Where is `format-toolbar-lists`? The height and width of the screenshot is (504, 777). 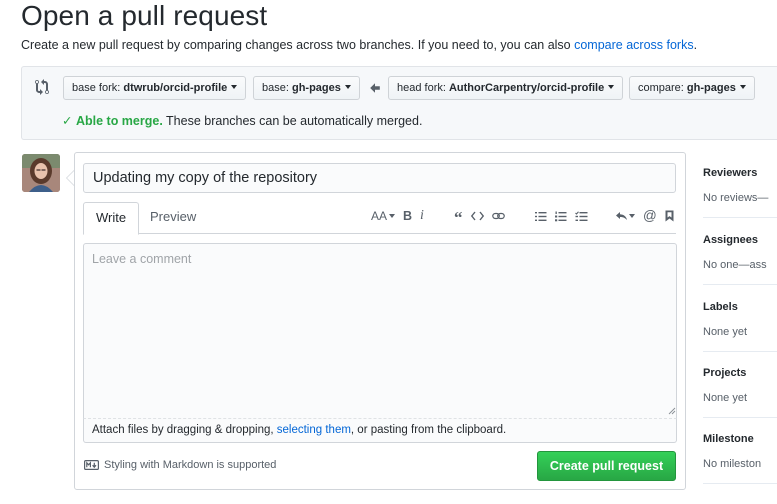 format-toolbar-lists is located at coordinates (561, 216).